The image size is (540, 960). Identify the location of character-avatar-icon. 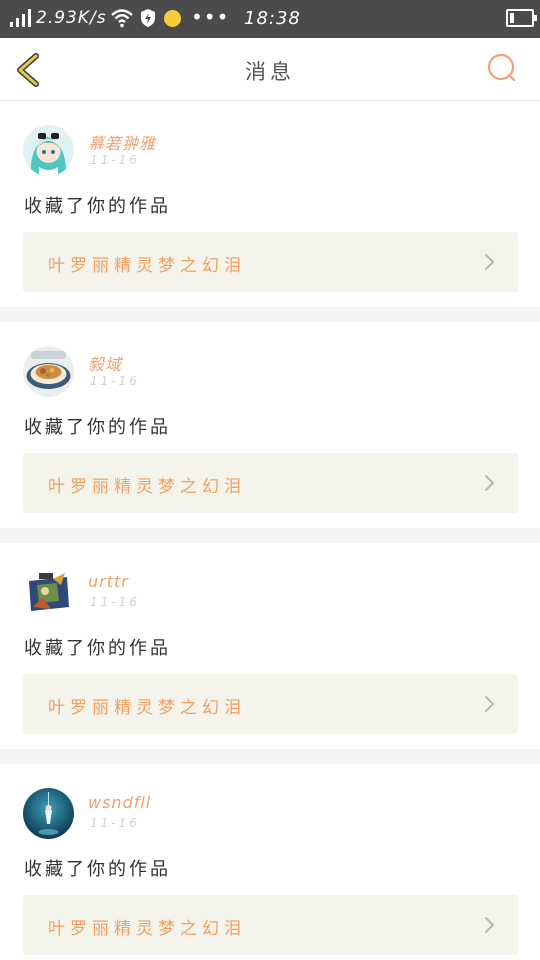
(48, 592).